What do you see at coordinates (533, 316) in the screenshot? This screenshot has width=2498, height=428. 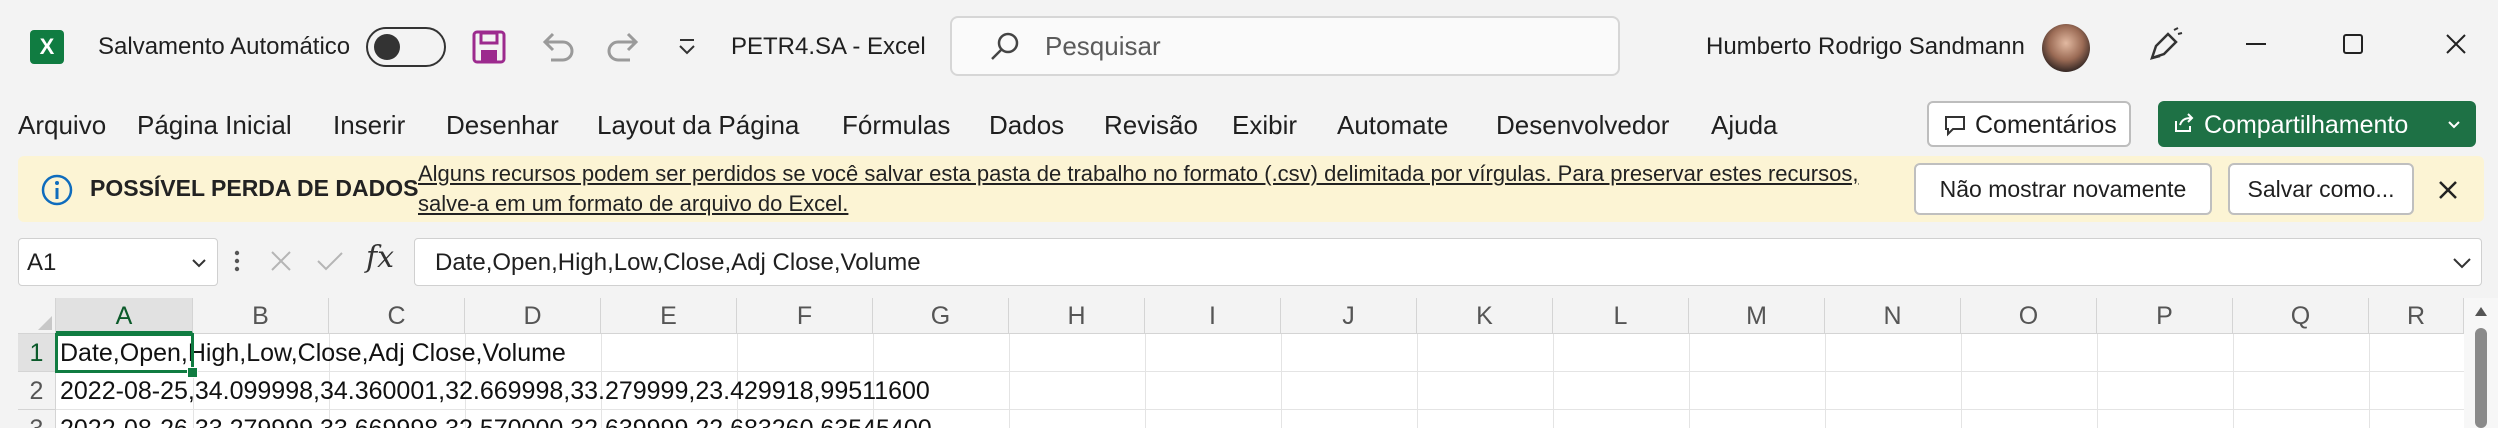 I see `column-header-d: D` at bounding box center [533, 316].